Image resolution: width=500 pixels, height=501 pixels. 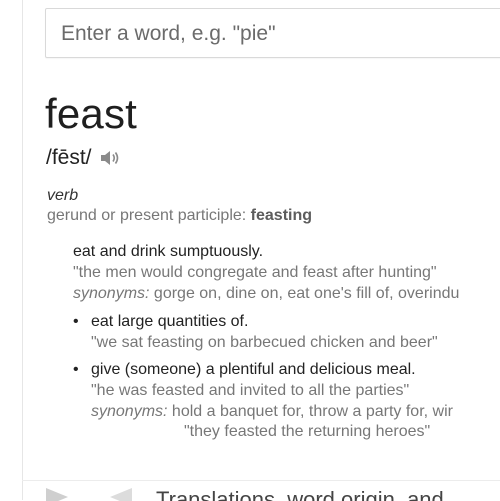 I want to click on part-of-speech: verb, so click(x=63, y=195).